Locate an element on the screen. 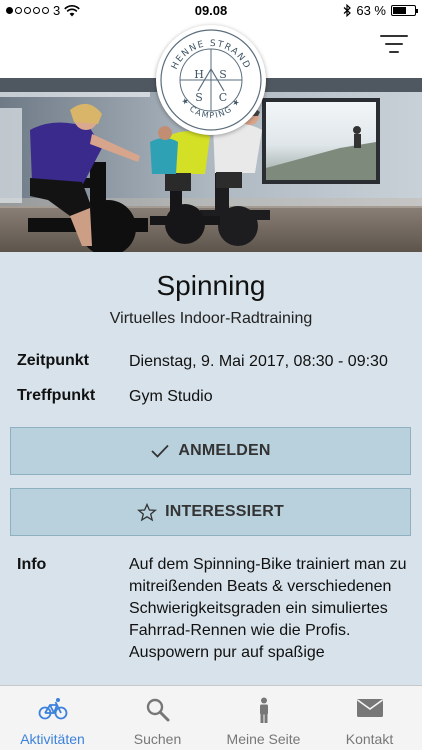 The width and height of the screenshot is (422, 750). tab-my-page: Meine Seite is located at coordinates (263, 718).